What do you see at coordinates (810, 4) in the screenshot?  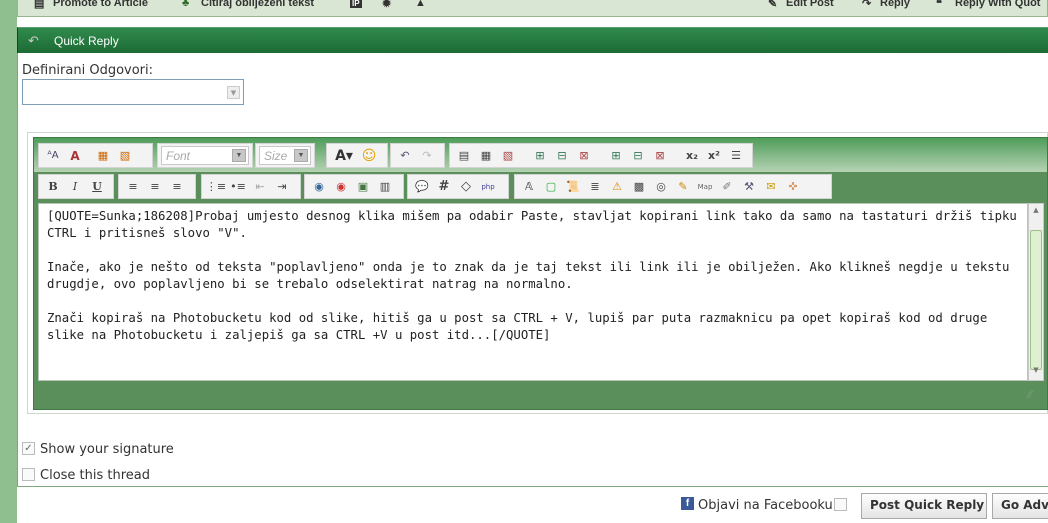 I see `edit-post-link: Edit Post` at bounding box center [810, 4].